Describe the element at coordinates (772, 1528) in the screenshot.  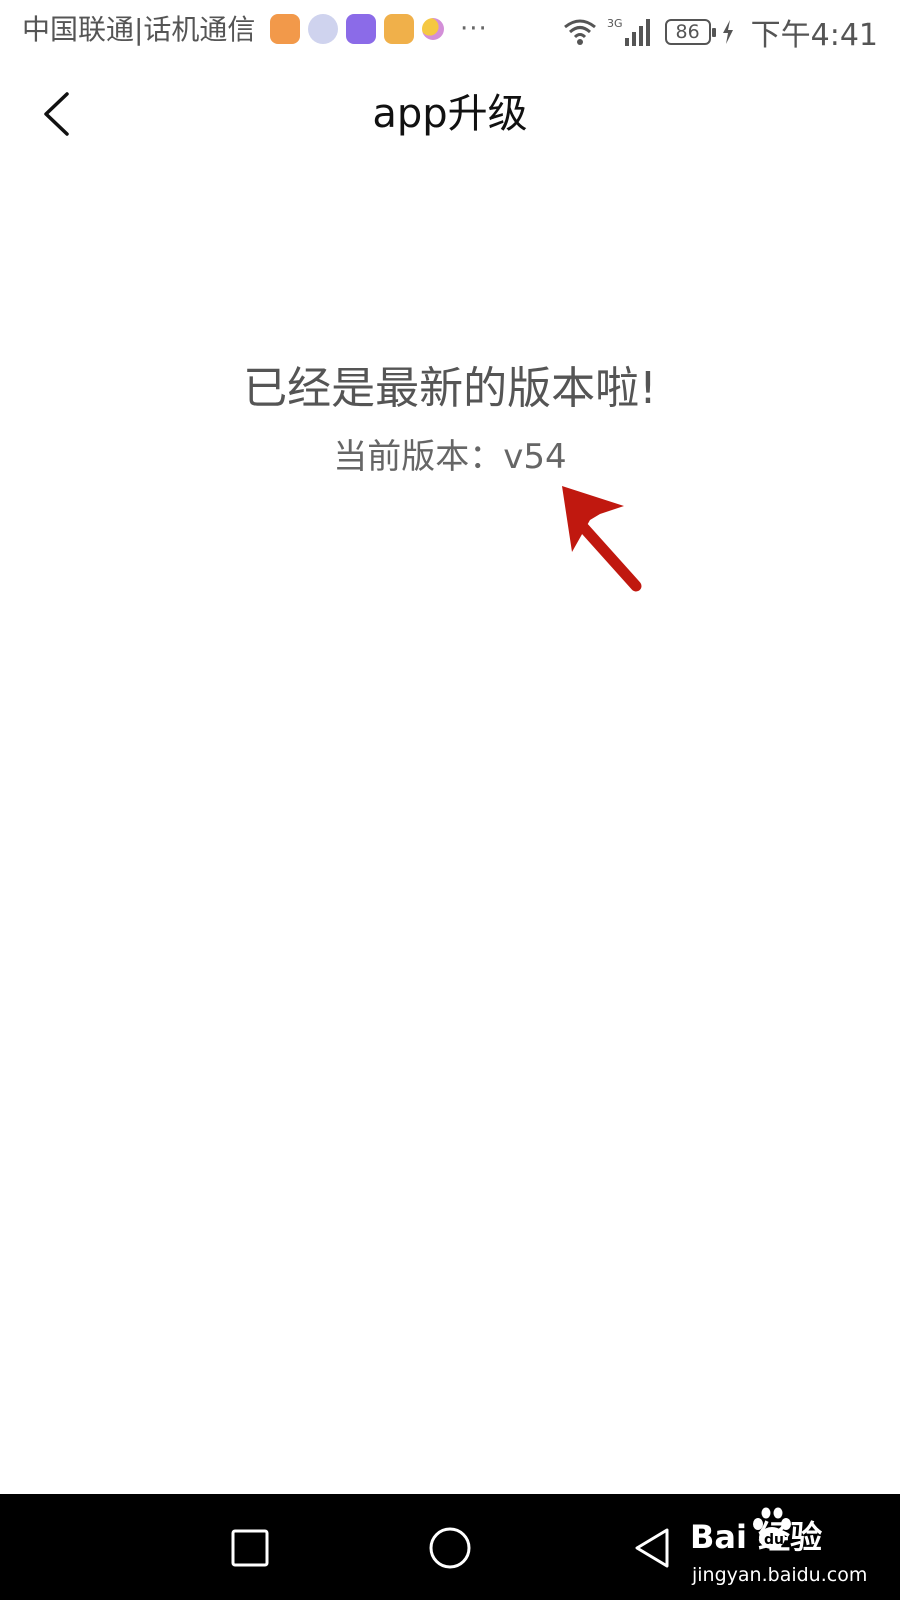
I see `baidu-paw-icon: du` at that location.